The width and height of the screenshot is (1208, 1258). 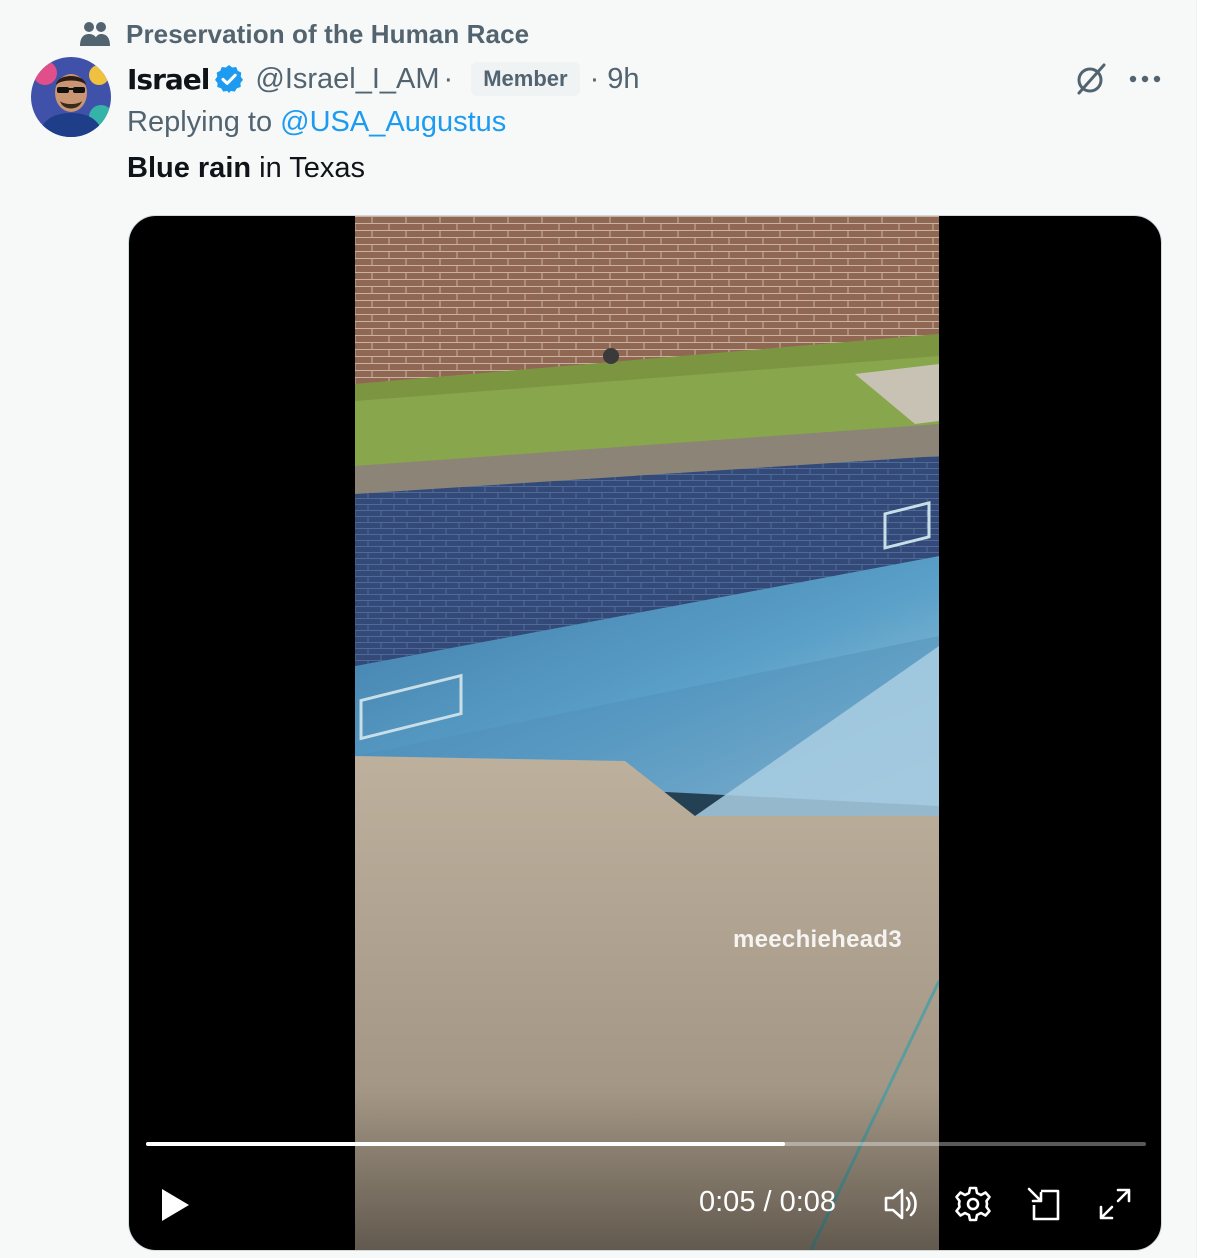 I want to click on settings-gear-icon, so click(x=973, y=1204).